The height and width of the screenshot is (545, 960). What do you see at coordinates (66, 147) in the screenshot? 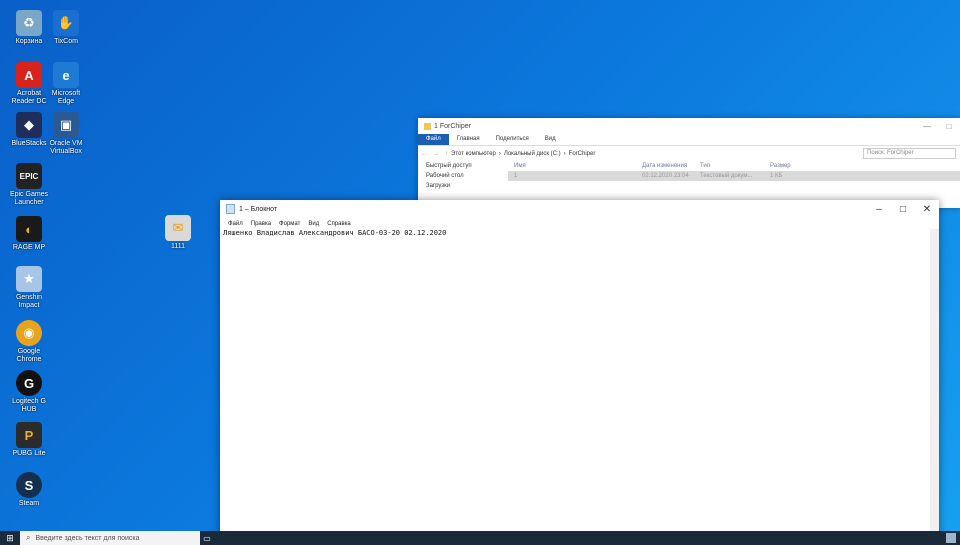
I see `desktop-icon-label: Oracle VM VirtualBox` at bounding box center [66, 147].